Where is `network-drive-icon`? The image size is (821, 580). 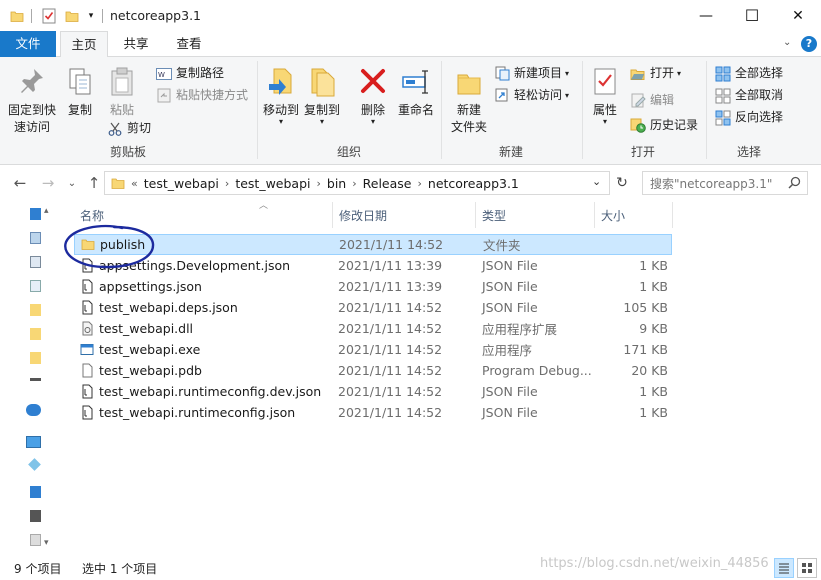 network-drive-icon is located at coordinates (35, 379).